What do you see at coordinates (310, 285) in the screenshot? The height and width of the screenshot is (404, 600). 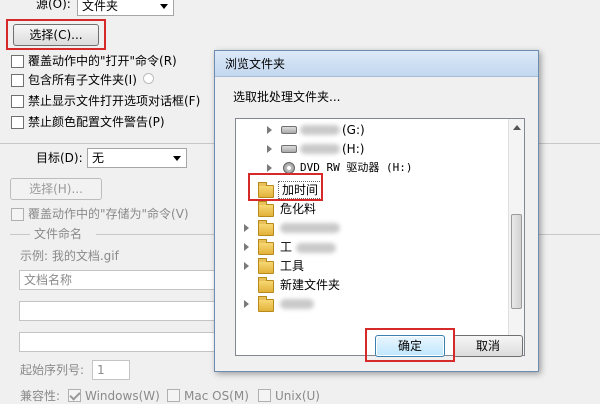 I see `tree-item-label: 新建文件夹` at bounding box center [310, 285].